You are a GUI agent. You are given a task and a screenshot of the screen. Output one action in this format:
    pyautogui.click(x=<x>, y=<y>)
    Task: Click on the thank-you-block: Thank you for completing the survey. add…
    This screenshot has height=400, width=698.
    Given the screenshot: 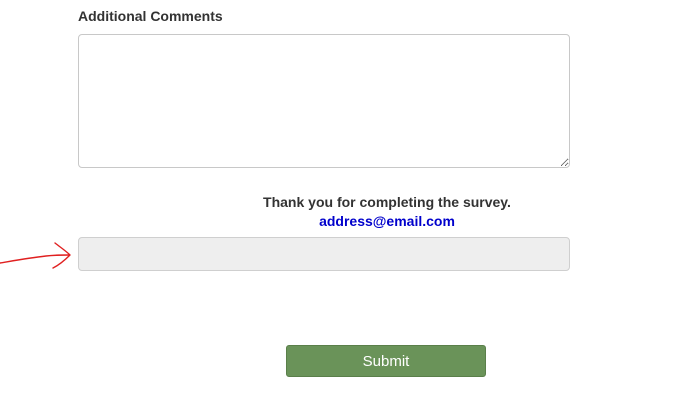 What is the action you would take?
    pyautogui.click(x=387, y=211)
    